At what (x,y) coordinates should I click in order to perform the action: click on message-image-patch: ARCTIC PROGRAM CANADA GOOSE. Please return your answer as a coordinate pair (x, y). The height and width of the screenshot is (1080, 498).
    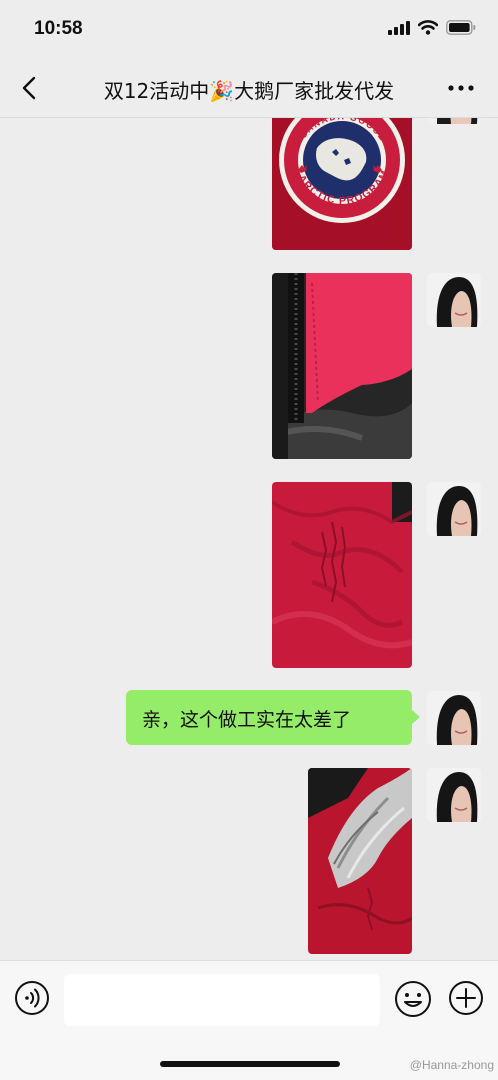
    Looking at the image, I should click on (342, 184).